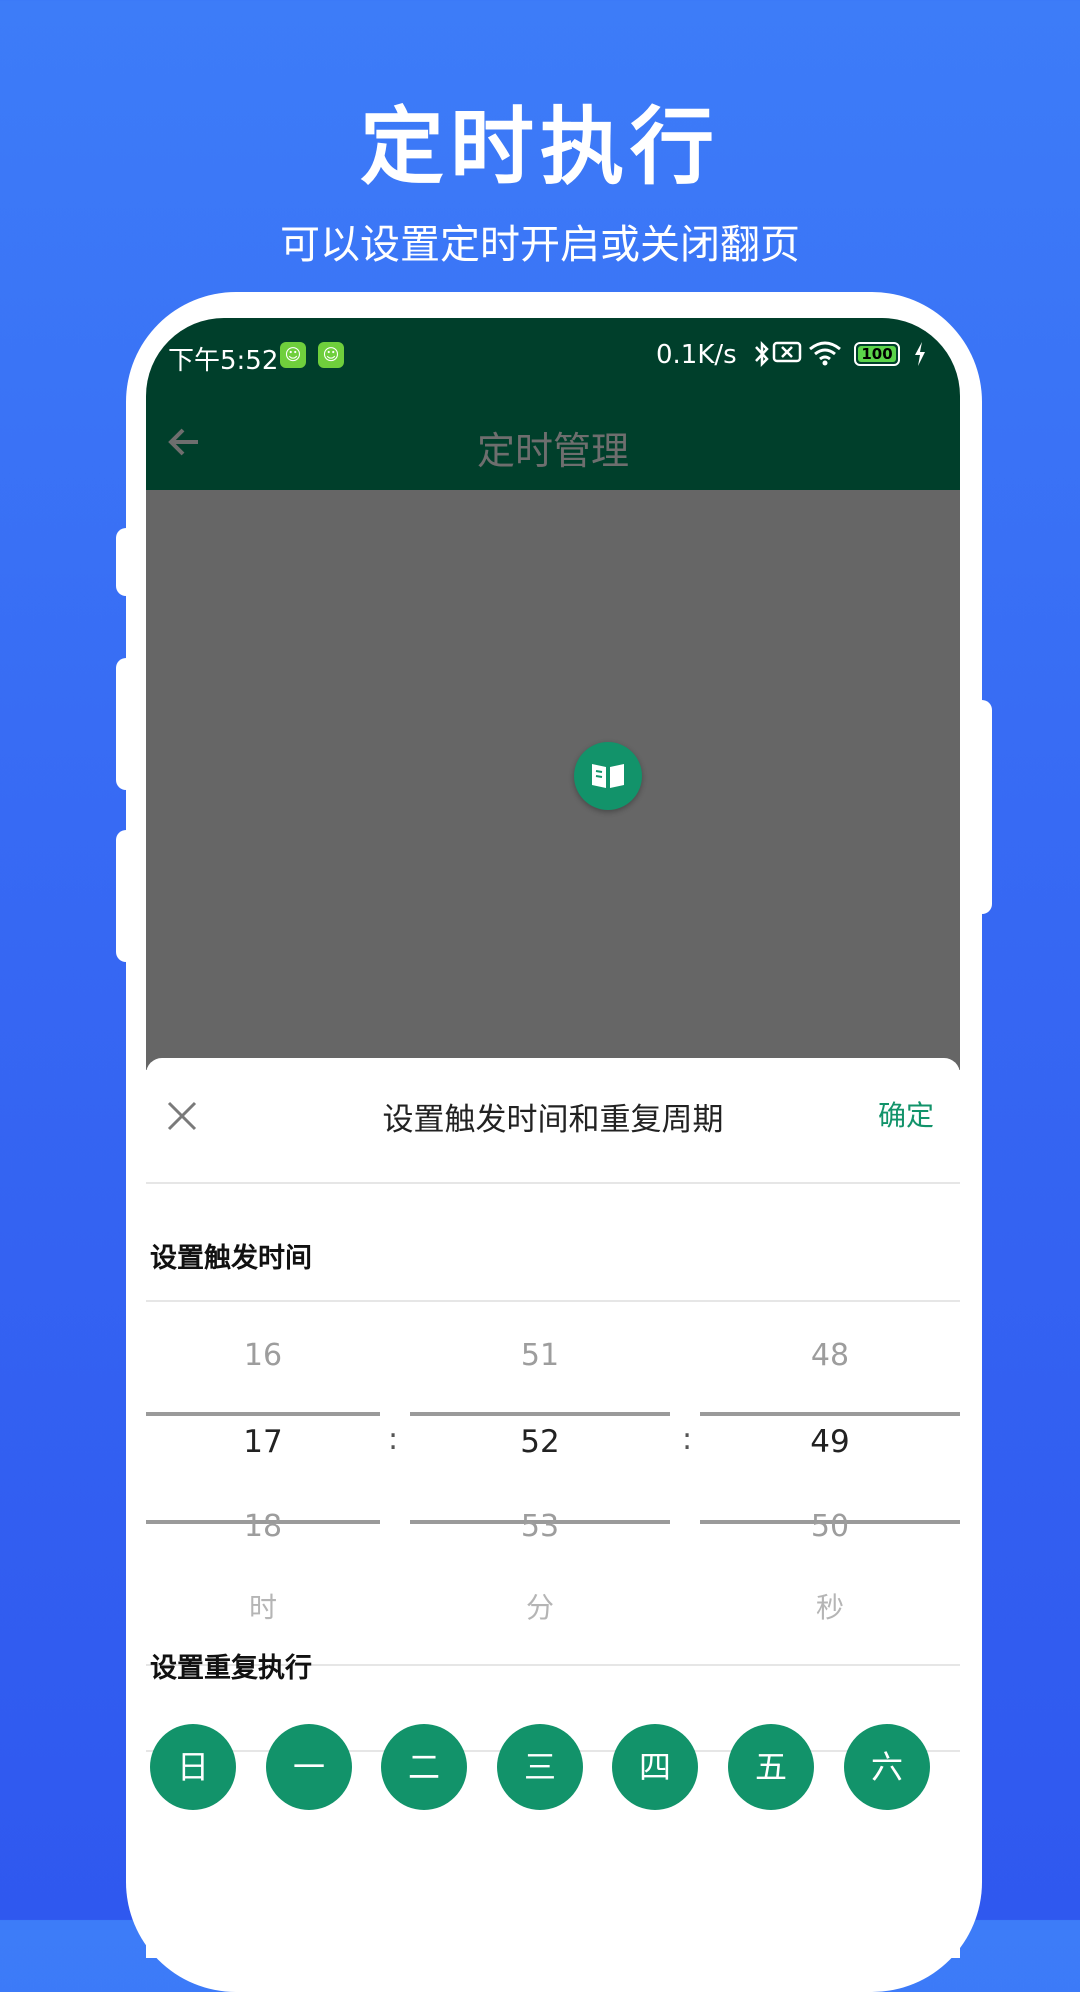 The width and height of the screenshot is (1080, 1992). Describe the element at coordinates (540, 1355) in the screenshot. I see `picker-prev-value: 51` at that location.